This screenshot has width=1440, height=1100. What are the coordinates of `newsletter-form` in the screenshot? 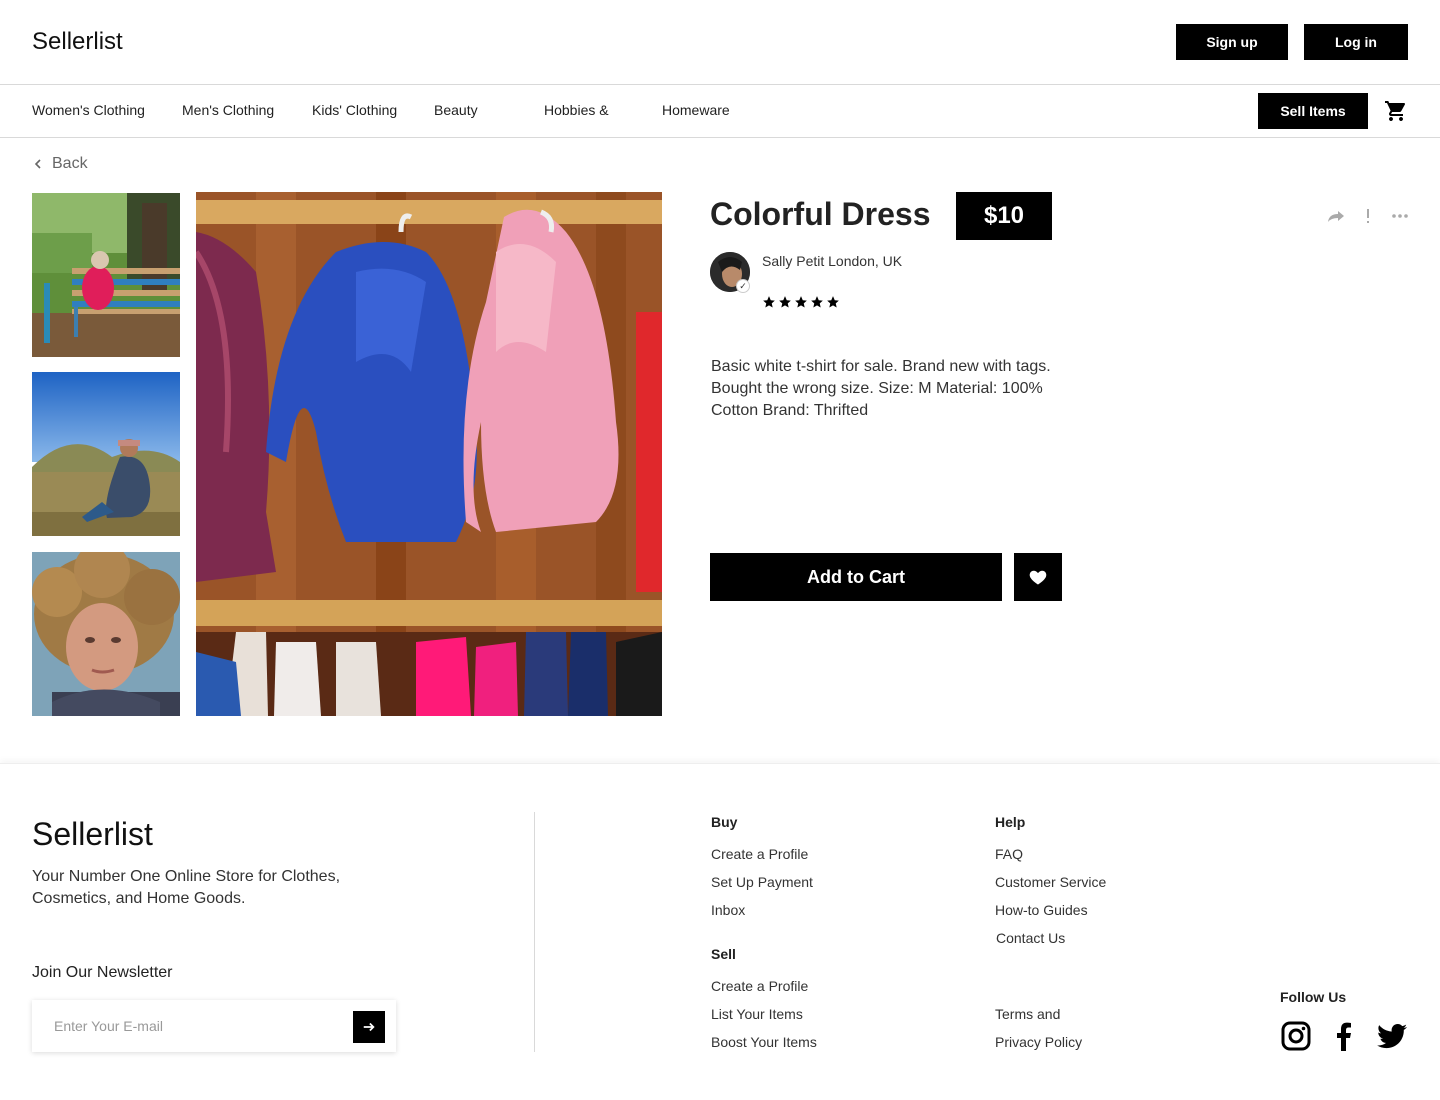 It's located at (214, 1026).